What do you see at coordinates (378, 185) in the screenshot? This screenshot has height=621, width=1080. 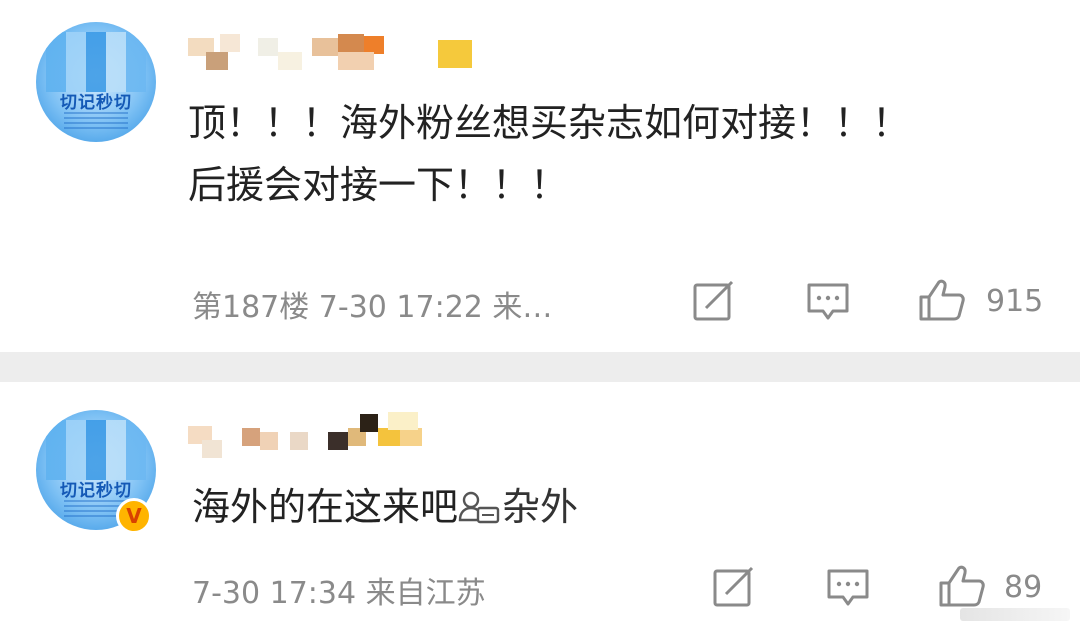 I see `comment-line: 后援会对接一下！！！` at bounding box center [378, 185].